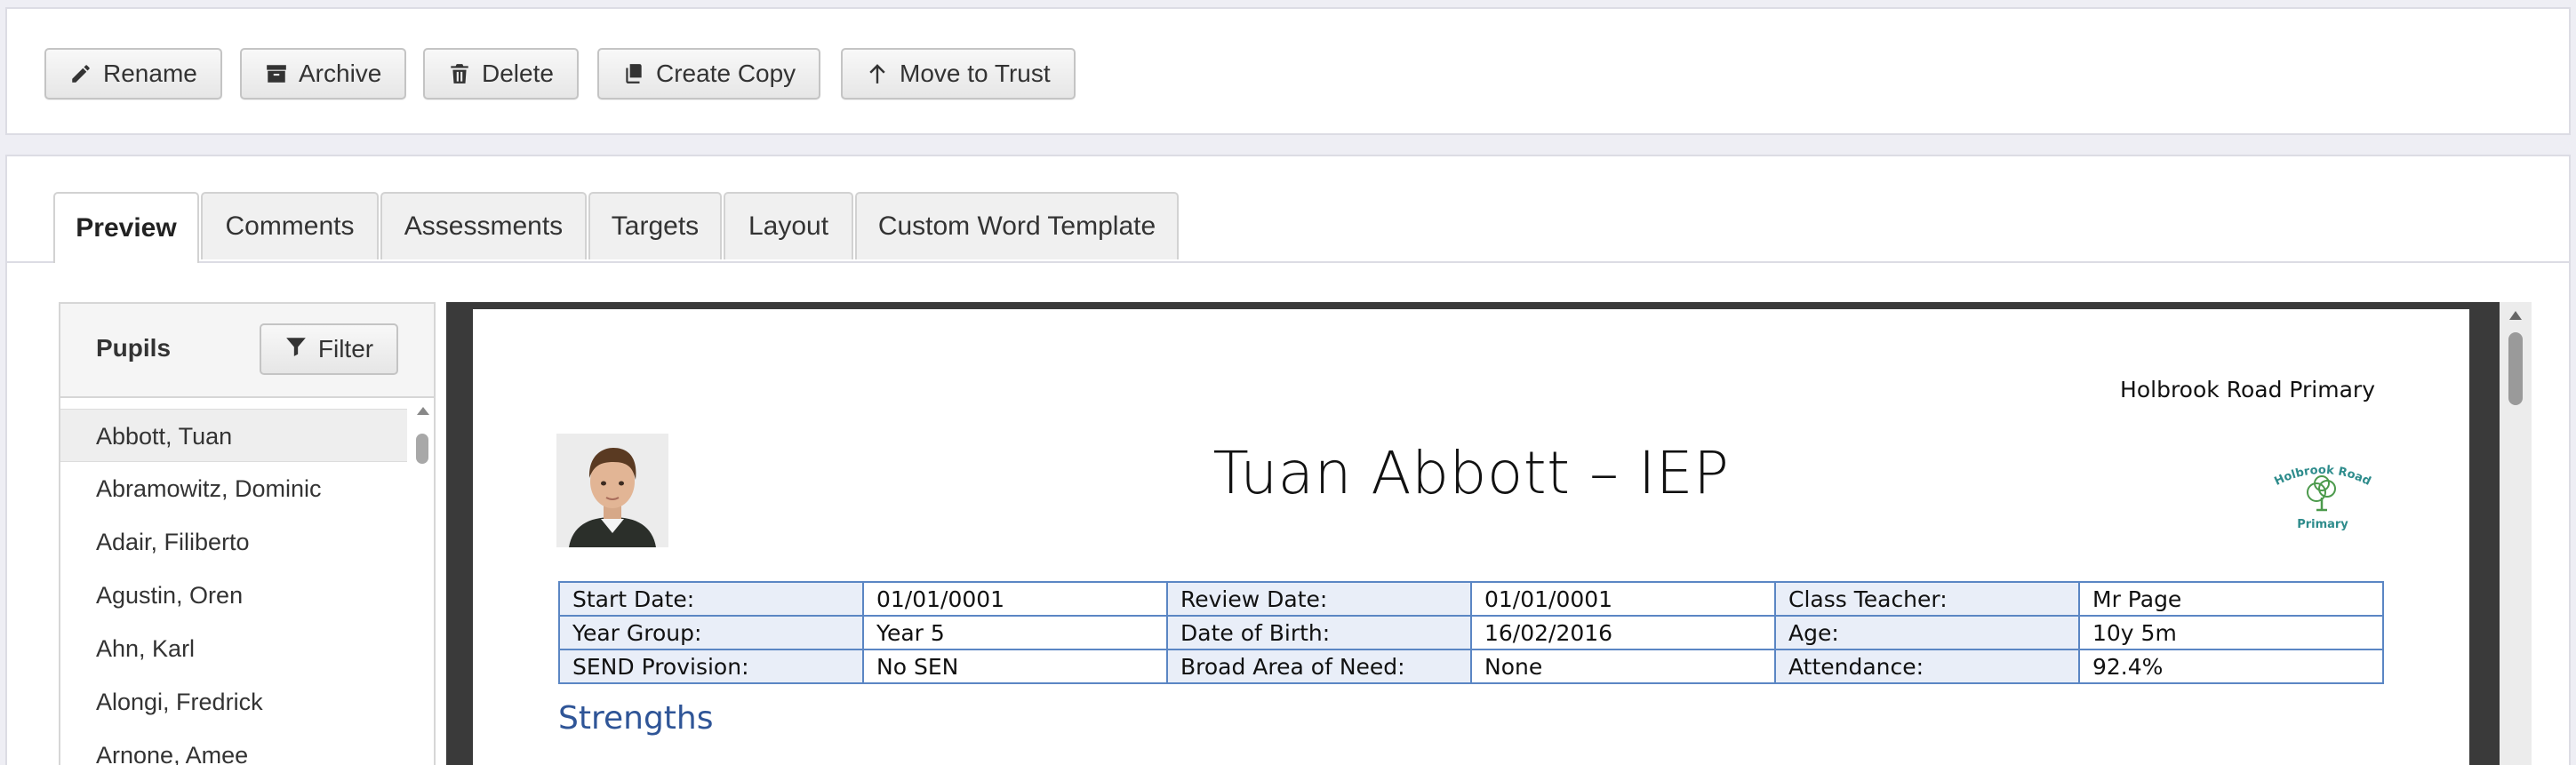 This screenshot has height=765, width=2576. What do you see at coordinates (1623, 599) in the screenshot?
I see `review-date-value: 01/01/0001` at bounding box center [1623, 599].